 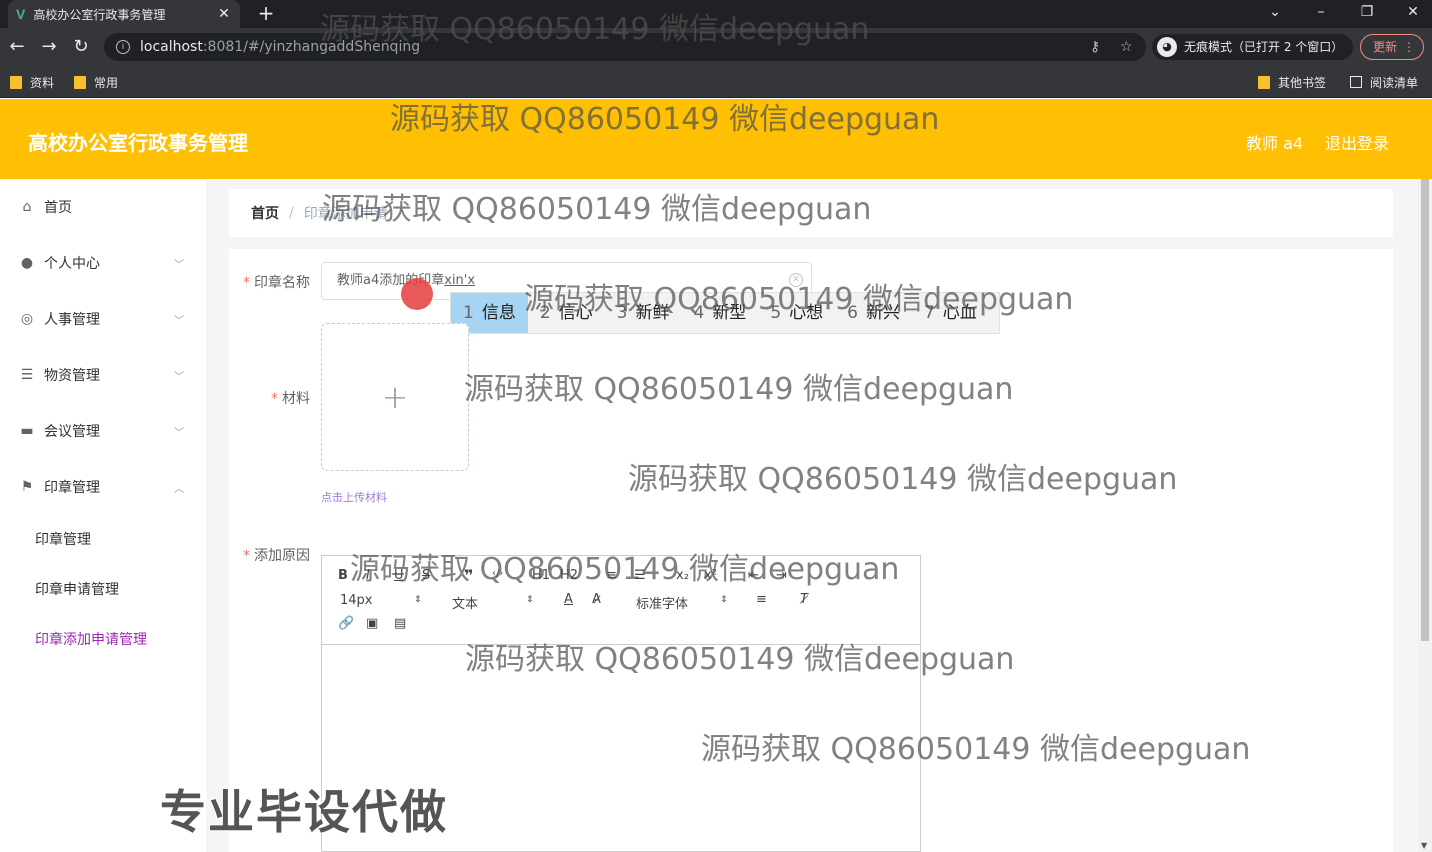 What do you see at coordinates (382, 600) in the screenshot?
I see `font-size-select: 14px ⇕` at bounding box center [382, 600].